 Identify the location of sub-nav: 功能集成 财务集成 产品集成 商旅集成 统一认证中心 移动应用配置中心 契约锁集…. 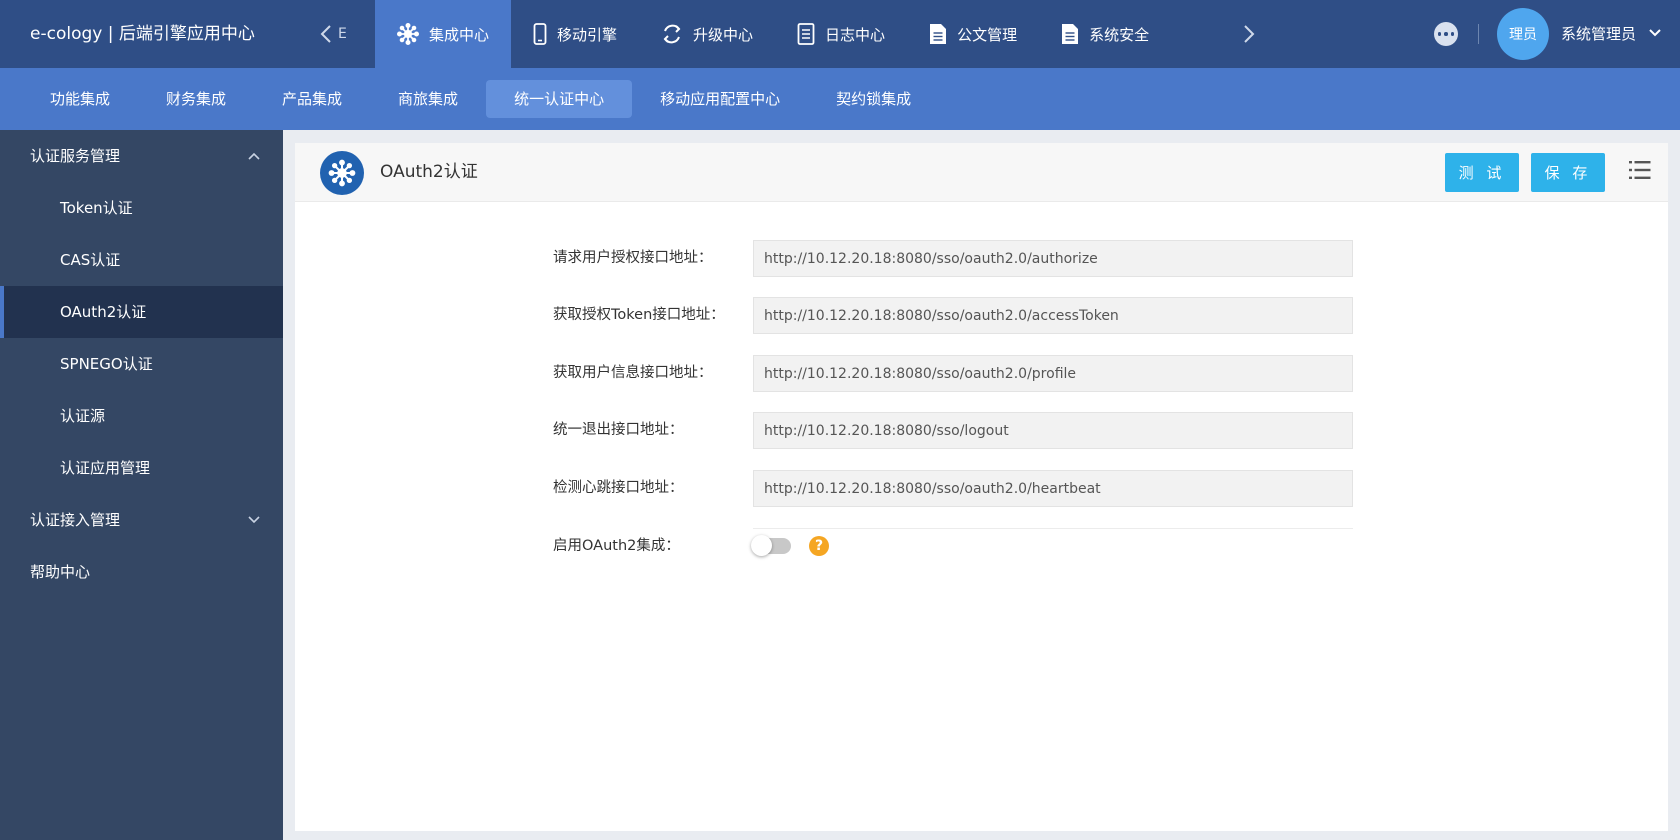
(840, 99).